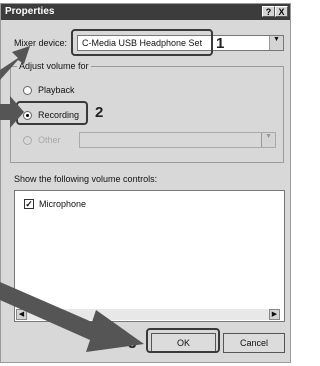 The height and width of the screenshot is (366, 320). What do you see at coordinates (12, 112) in the screenshot?
I see `arrow-2-icon` at bounding box center [12, 112].